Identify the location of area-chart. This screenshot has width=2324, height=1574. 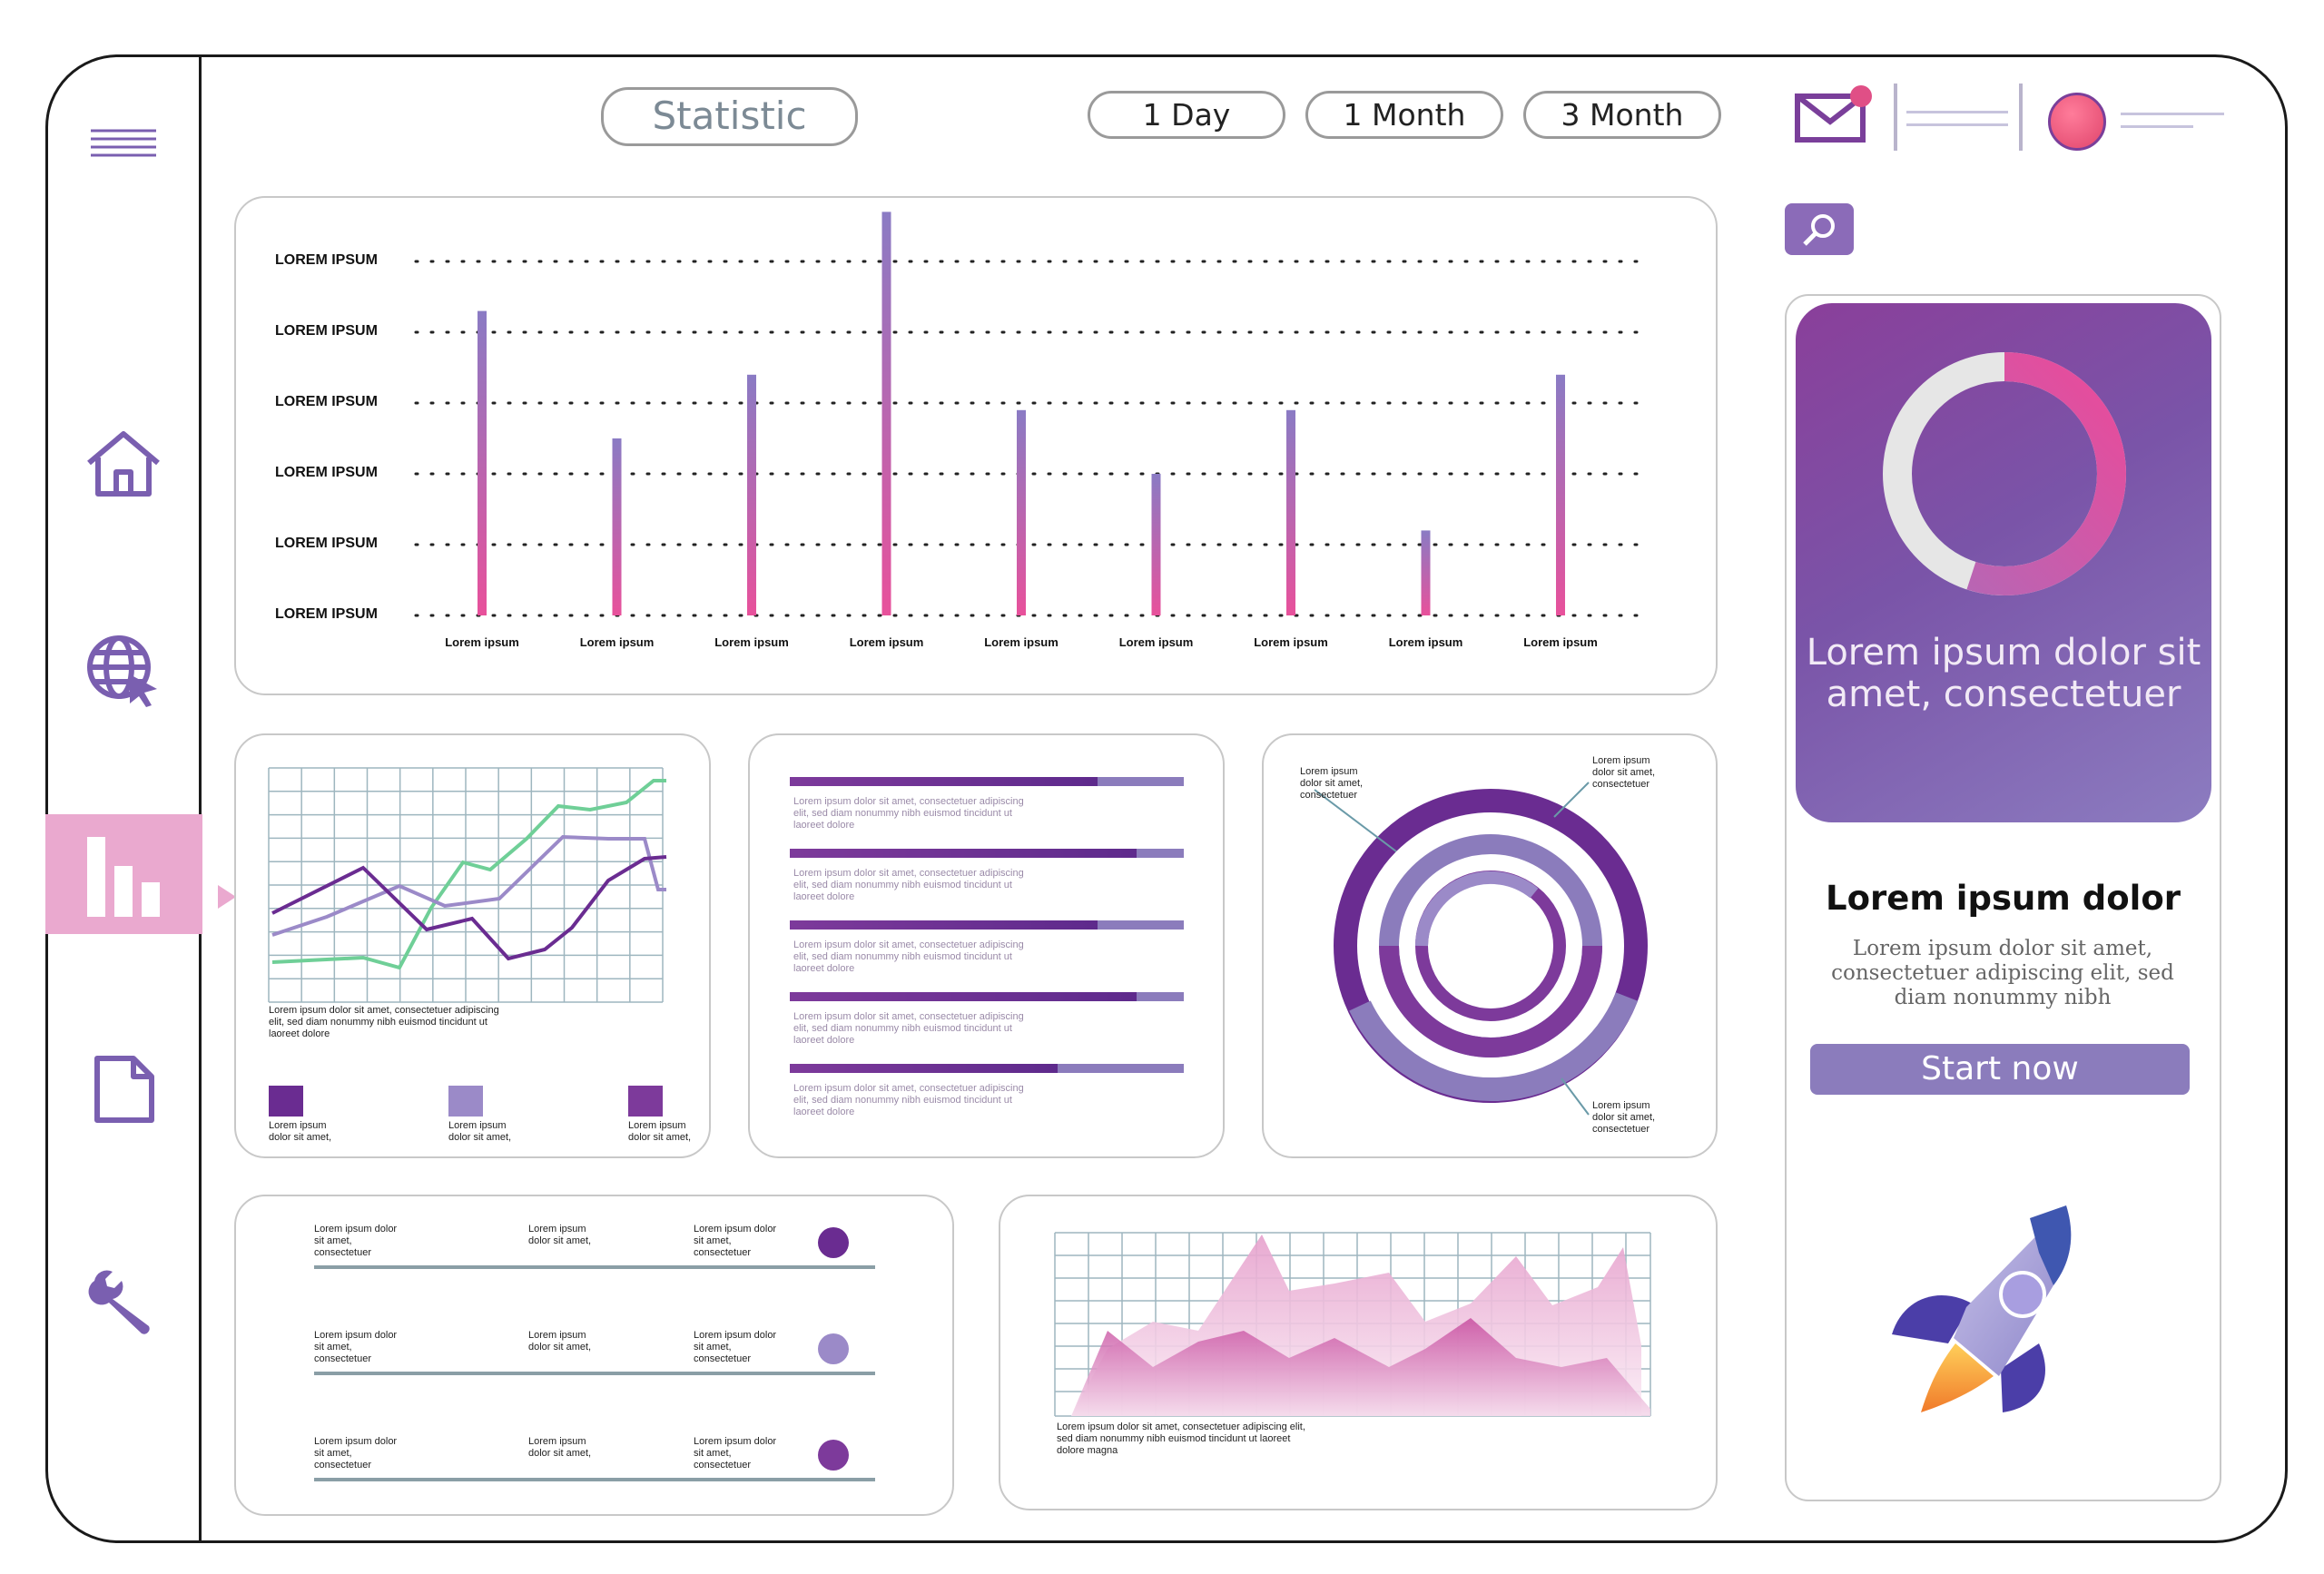
(1352, 1324).